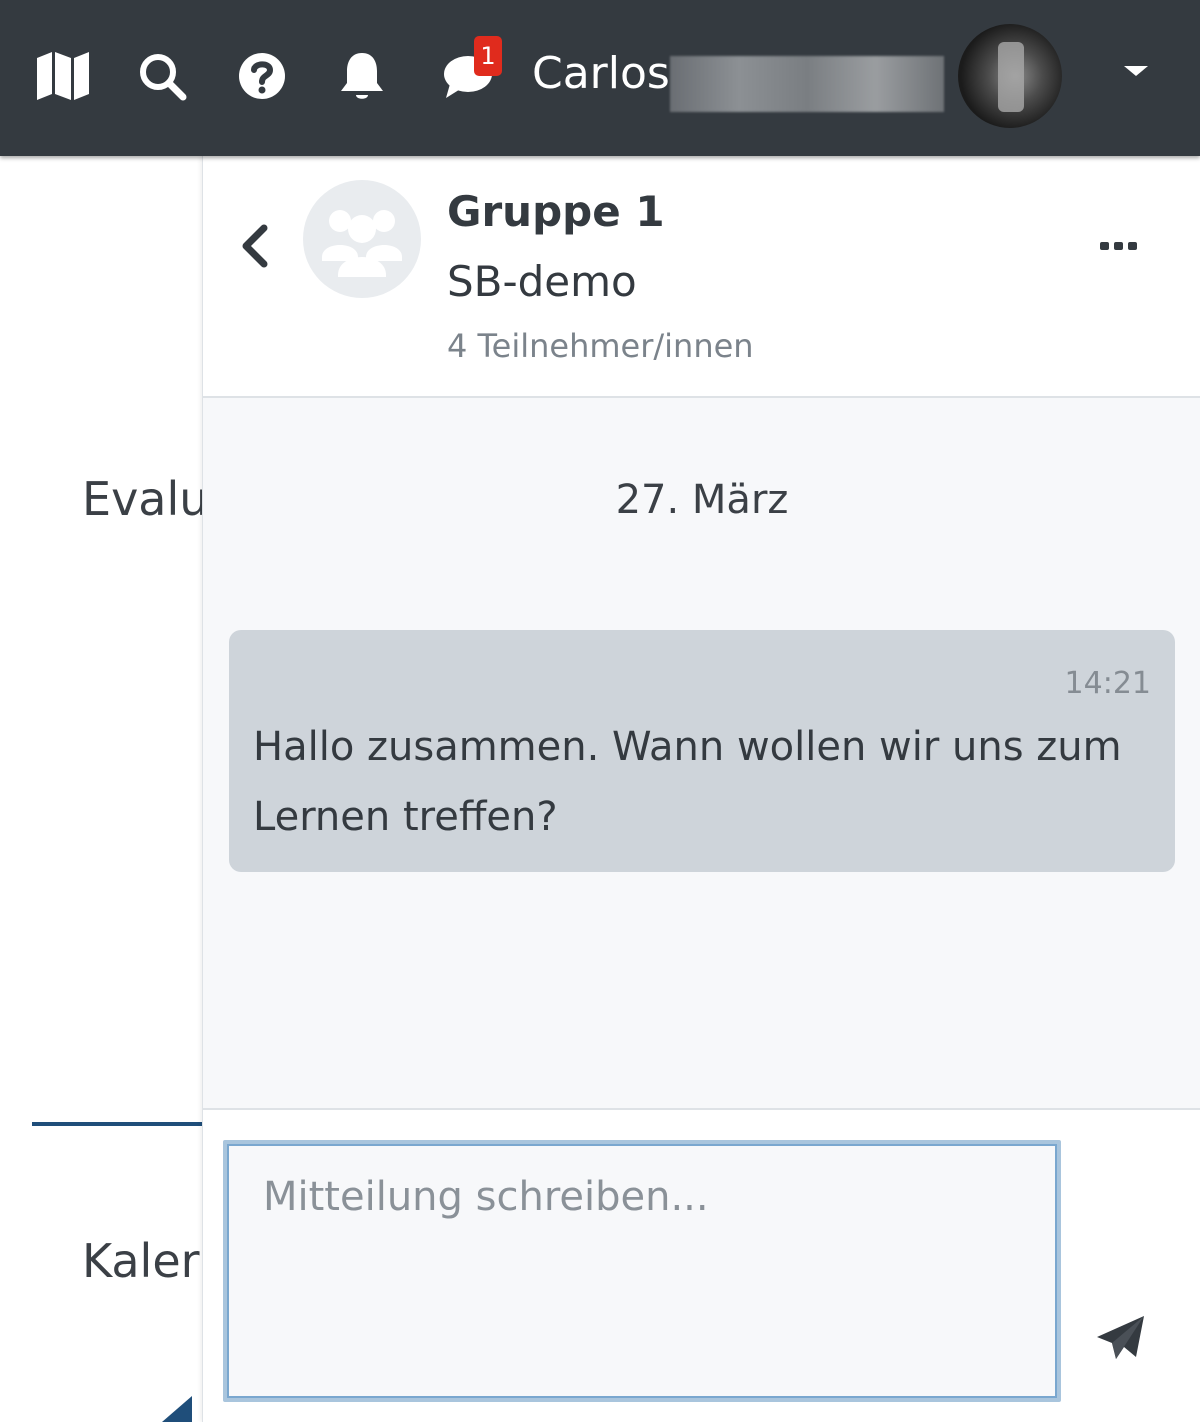 The image size is (1200, 1422). I want to click on notification-badge: 1, so click(488, 56).